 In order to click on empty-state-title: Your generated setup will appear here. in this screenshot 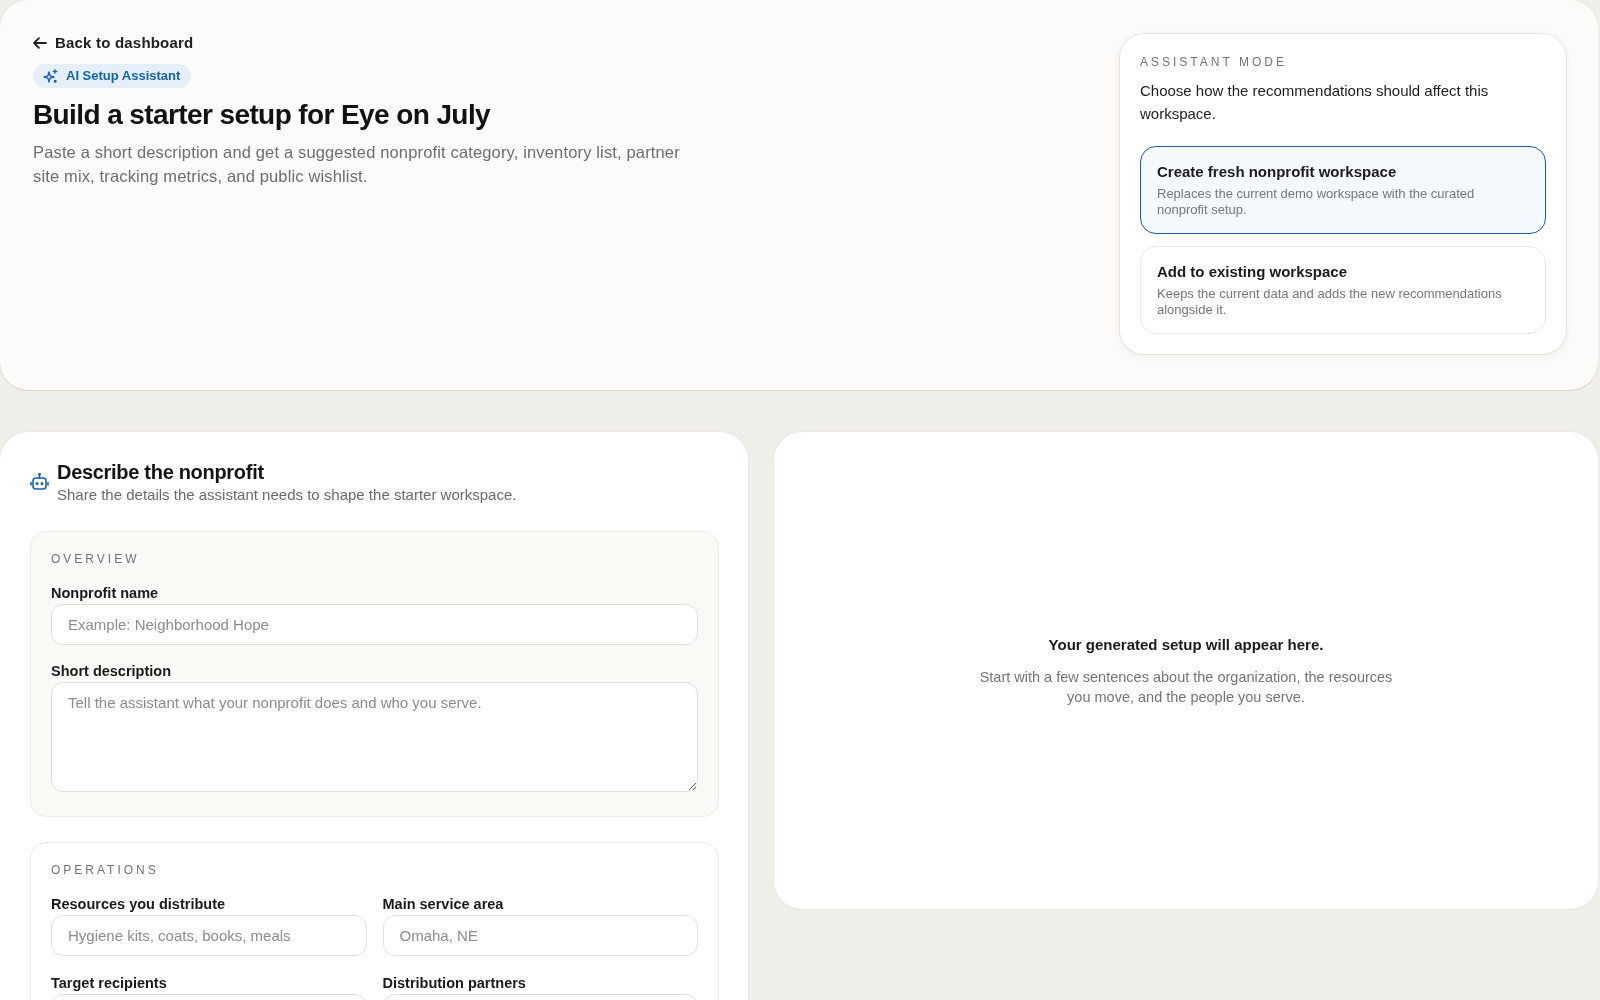, I will do `click(1186, 644)`.